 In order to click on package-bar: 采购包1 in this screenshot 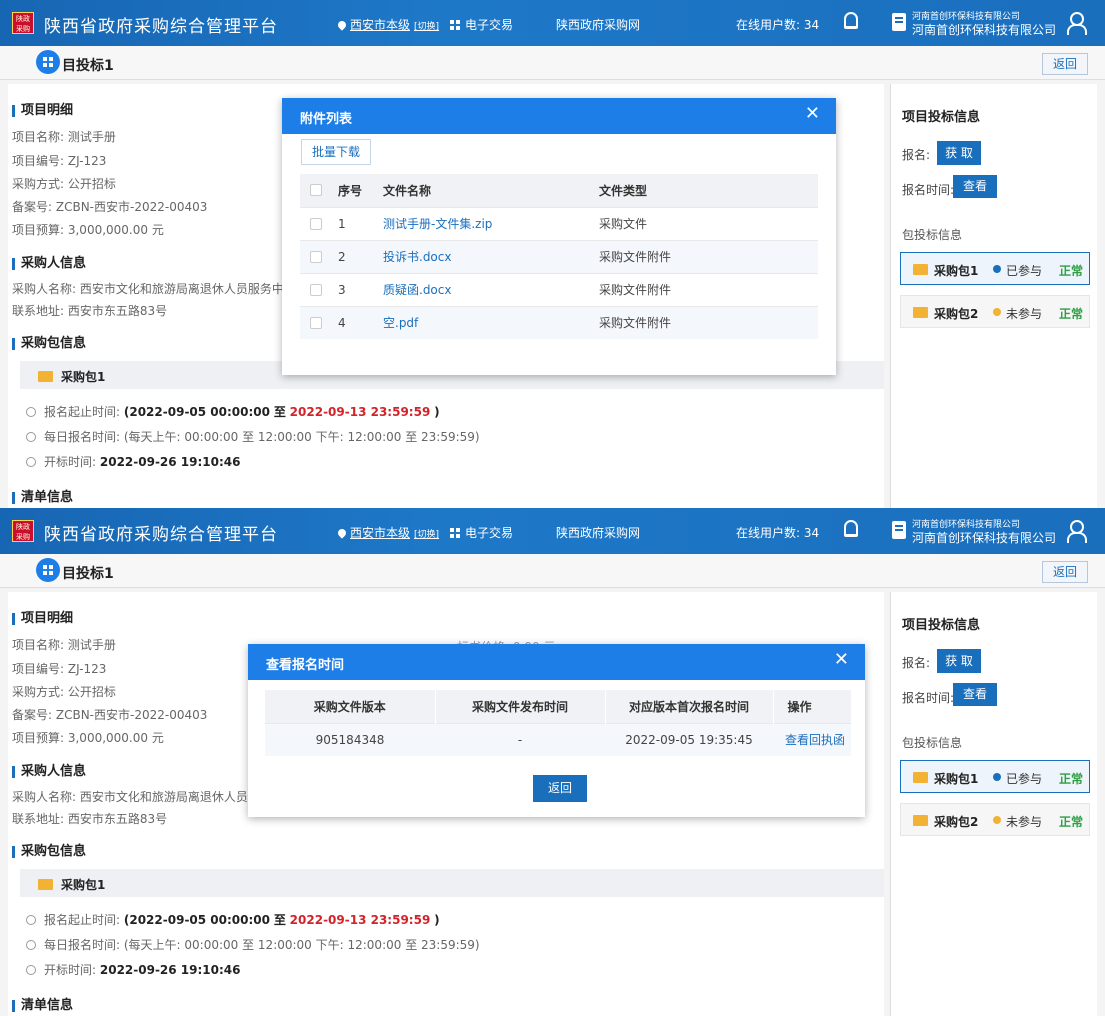, I will do `click(452, 883)`.